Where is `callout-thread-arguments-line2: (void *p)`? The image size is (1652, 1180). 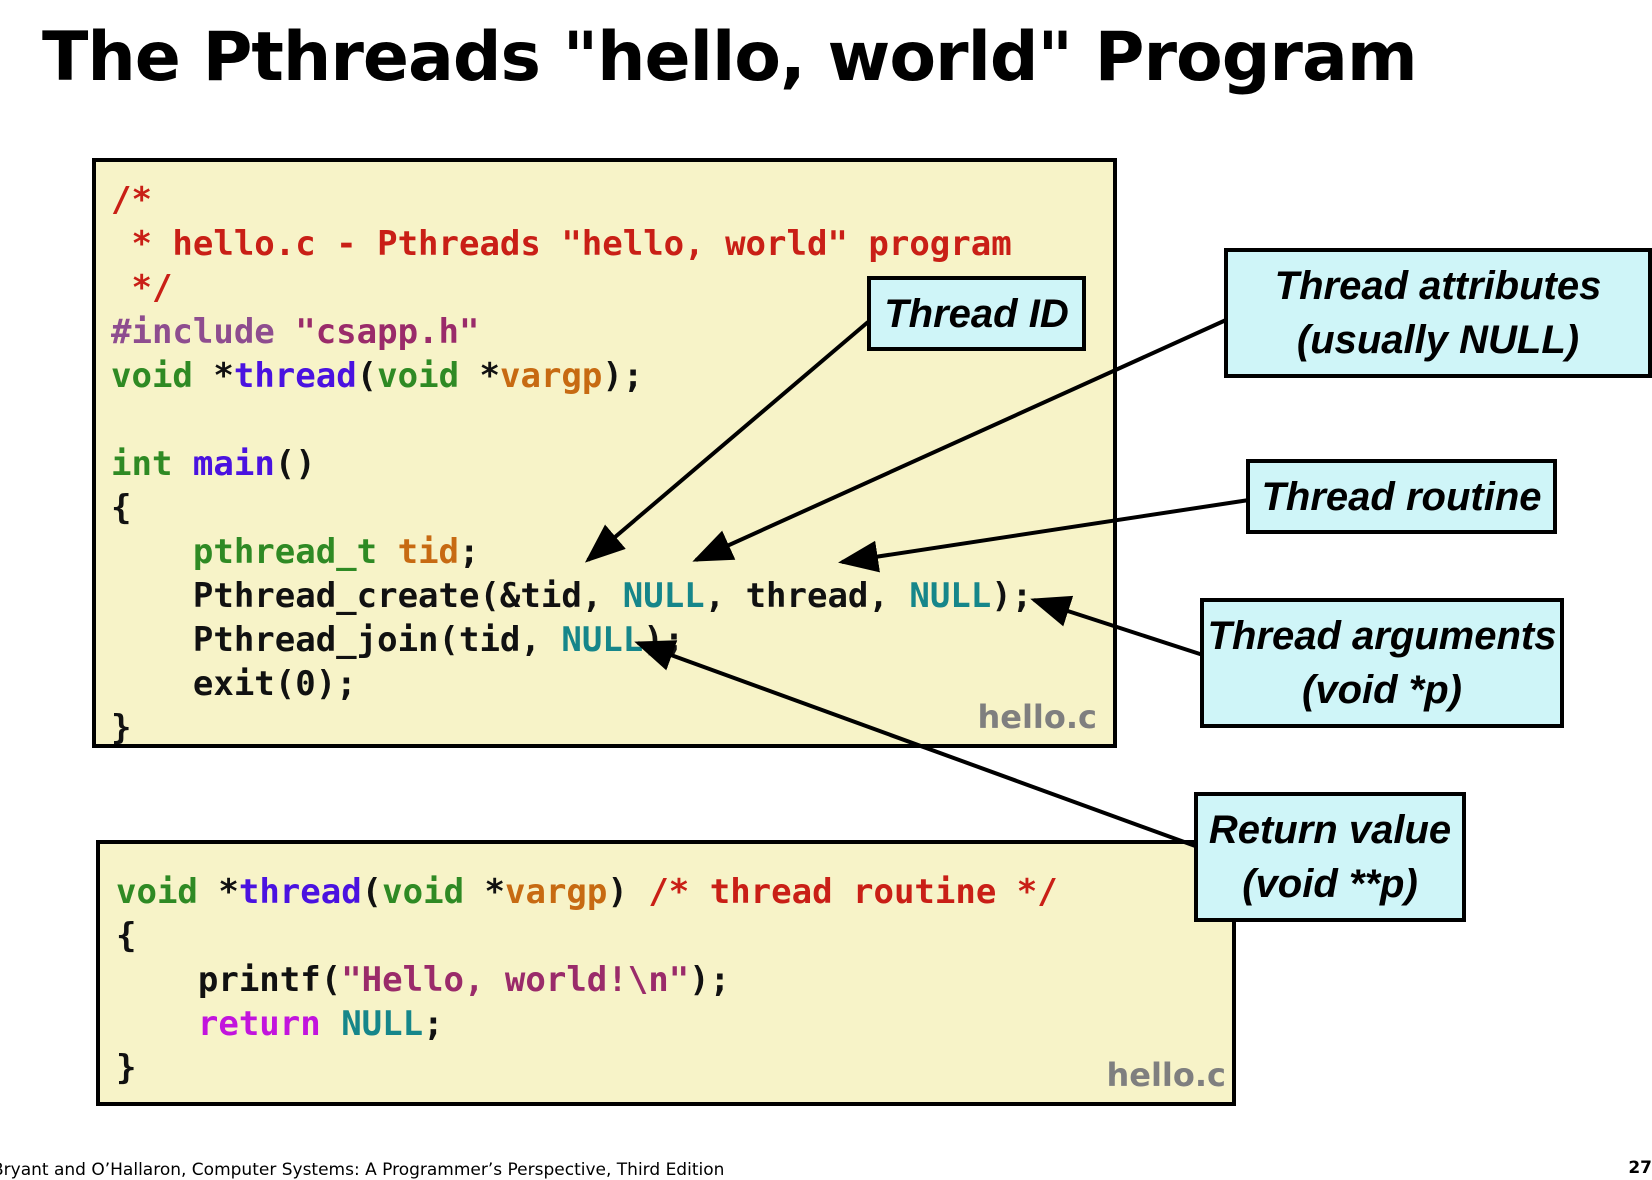 callout-thread-arguments-line2: (void *p) is located at coordinates (1382, 690).